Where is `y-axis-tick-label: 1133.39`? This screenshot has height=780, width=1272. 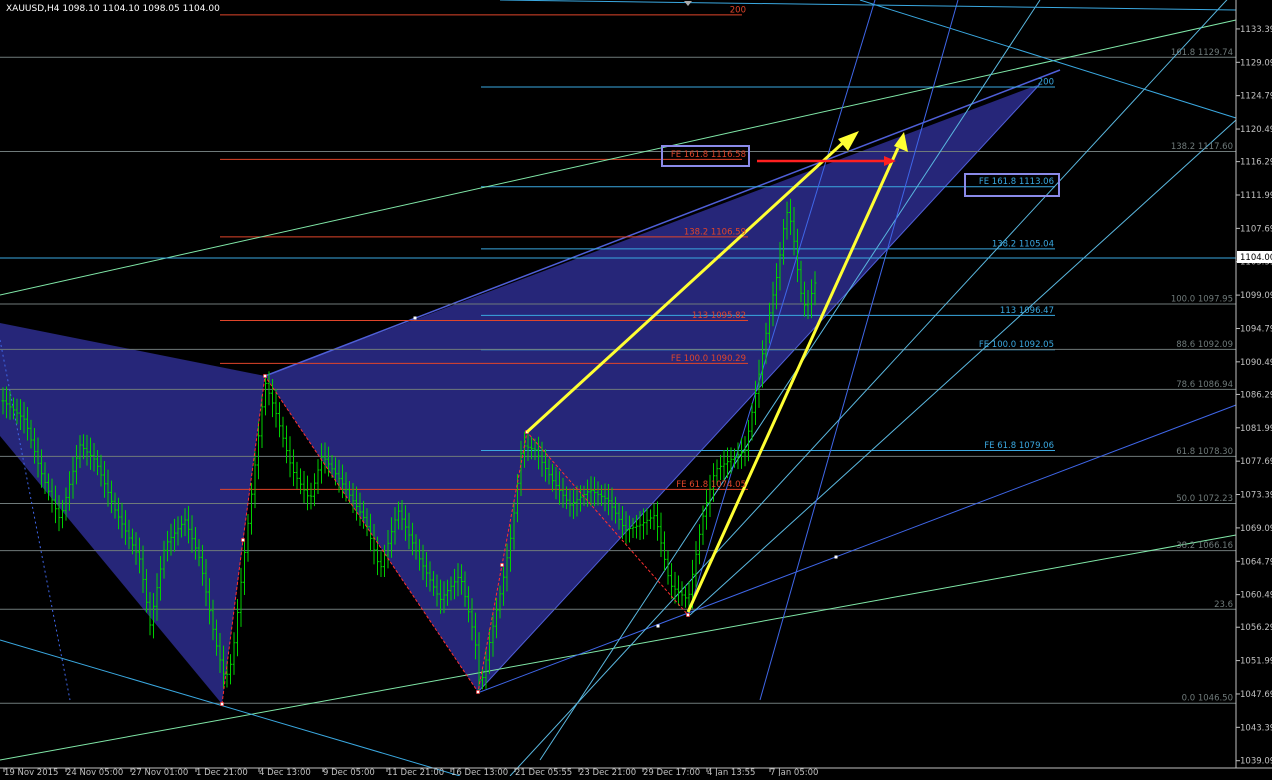
y-axis-tick-label: 1133.39 is located at coordinates (1256, 30).